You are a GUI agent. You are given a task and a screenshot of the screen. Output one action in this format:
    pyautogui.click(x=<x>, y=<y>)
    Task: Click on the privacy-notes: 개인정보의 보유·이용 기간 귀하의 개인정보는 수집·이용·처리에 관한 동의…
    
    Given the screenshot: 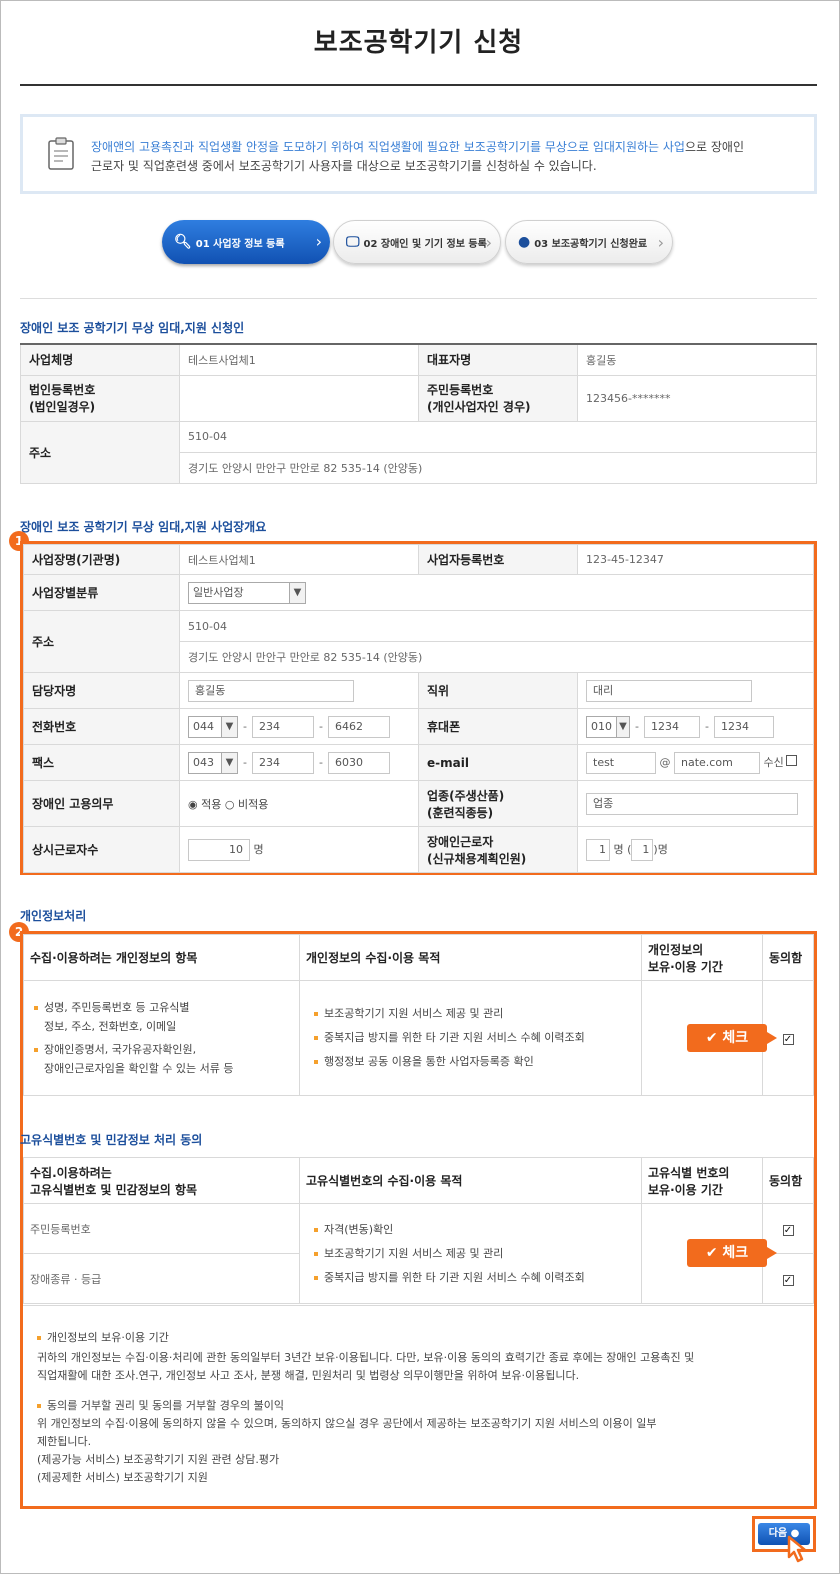 What is the action you would take?
    pyautogui.click(x=418, y=1405)
    